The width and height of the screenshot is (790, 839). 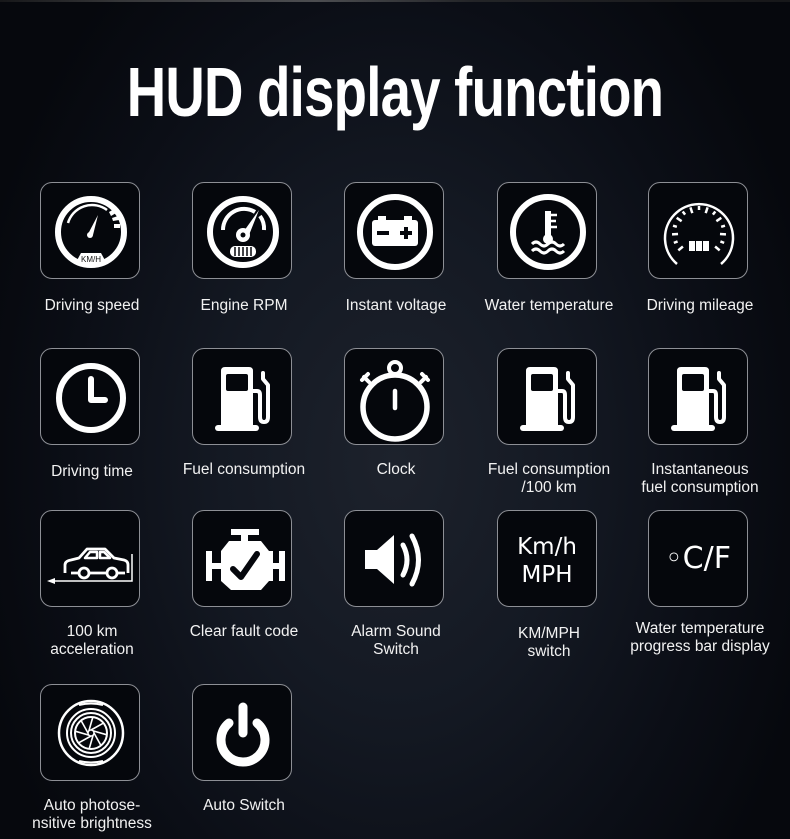 I want to click on feature-label-line: /100 km, so click(x=549, y=487).